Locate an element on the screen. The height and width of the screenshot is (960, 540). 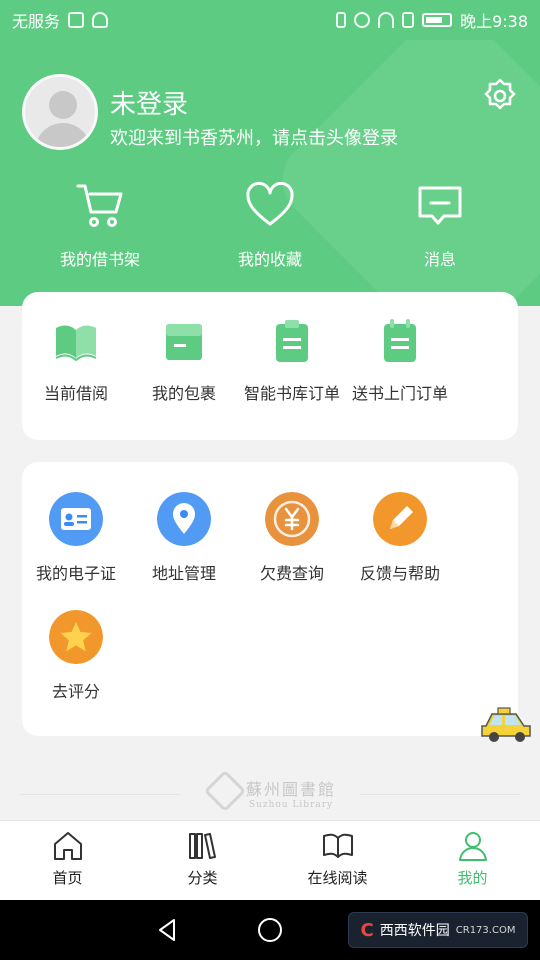
my-package-label: 我的包裹 is located at coordinates (183, 393).